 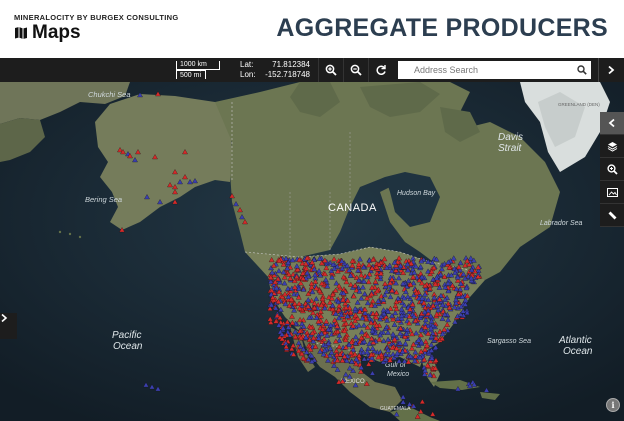 What do you see at coordinates (287, 74) in the screenshot?
I see `lon-value: -152.718748` at bounding box center [287, 74].